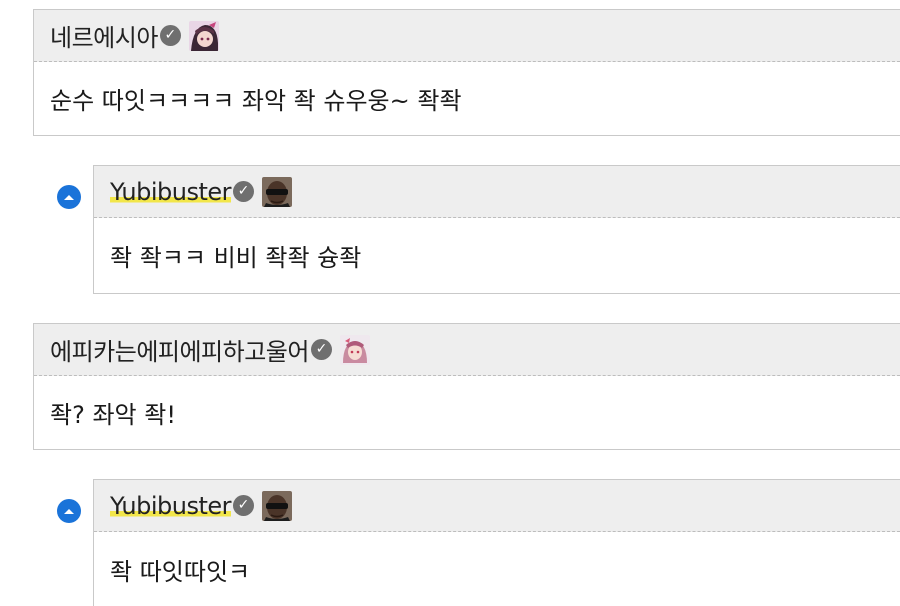 This screenshot has height=606, width=900. I want to click on comment-header: 에피카는에피에피하고울어 ✓, so click(467, 350).